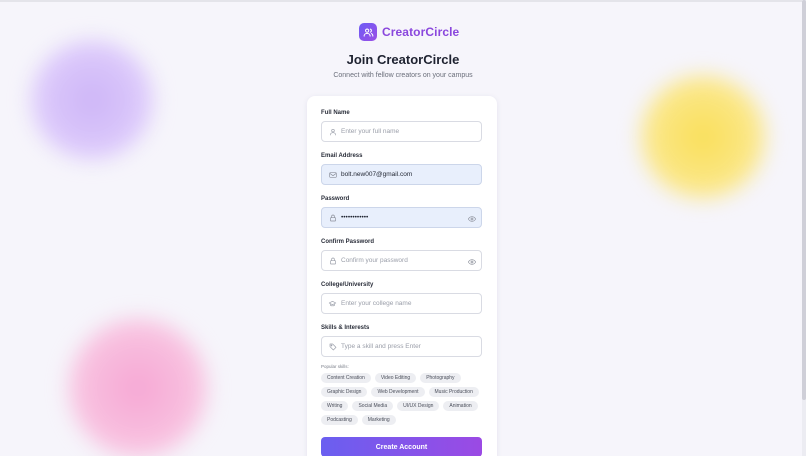 This screenshot has height=456, width=806. I want to click on top-border, so click(403, 1).